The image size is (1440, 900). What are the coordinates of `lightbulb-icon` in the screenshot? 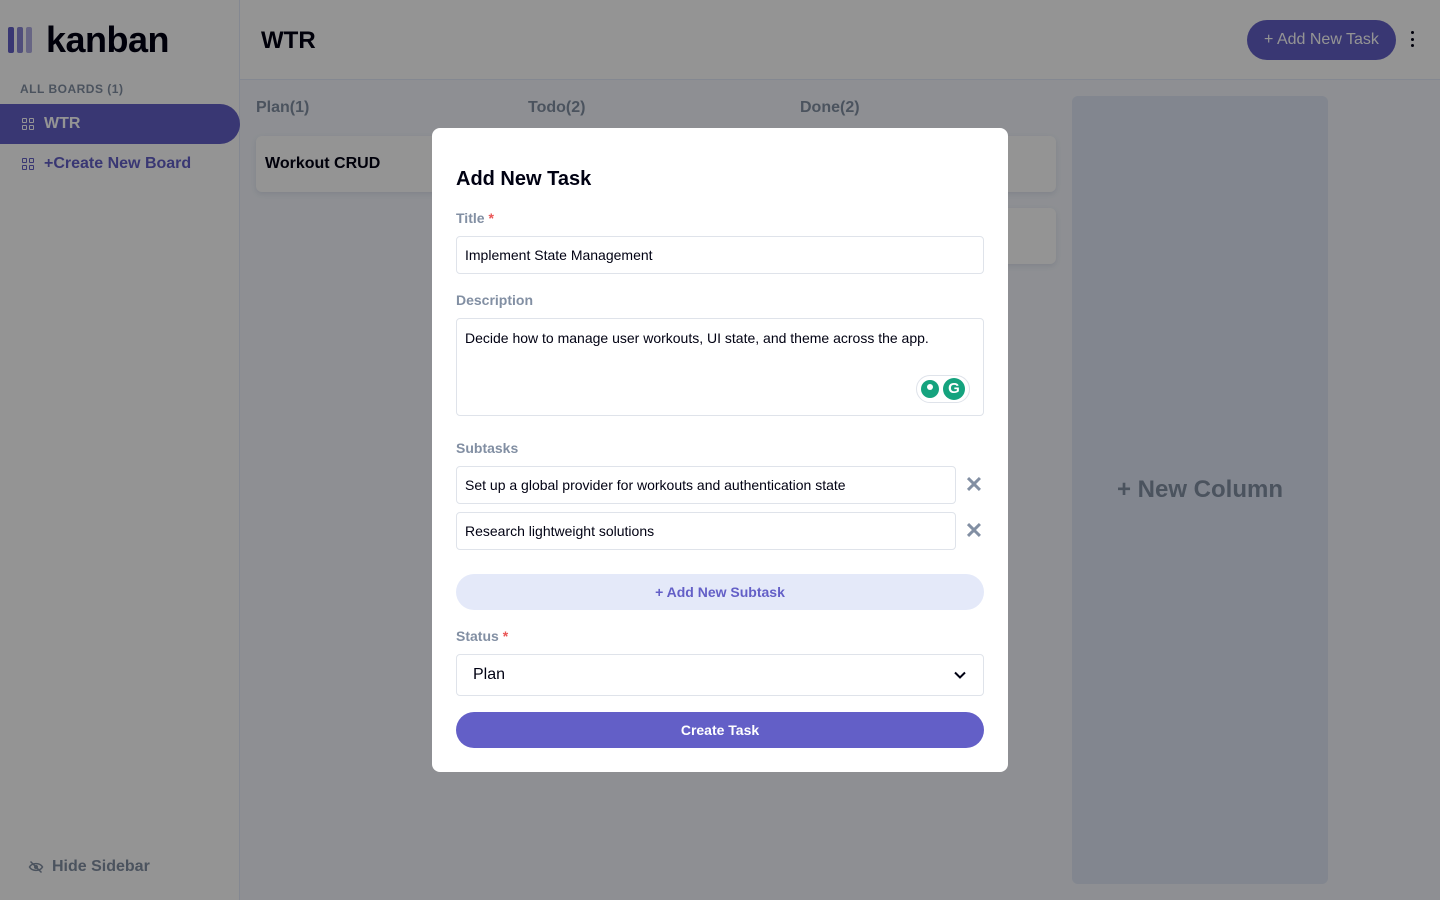 It's located at (930, 389).